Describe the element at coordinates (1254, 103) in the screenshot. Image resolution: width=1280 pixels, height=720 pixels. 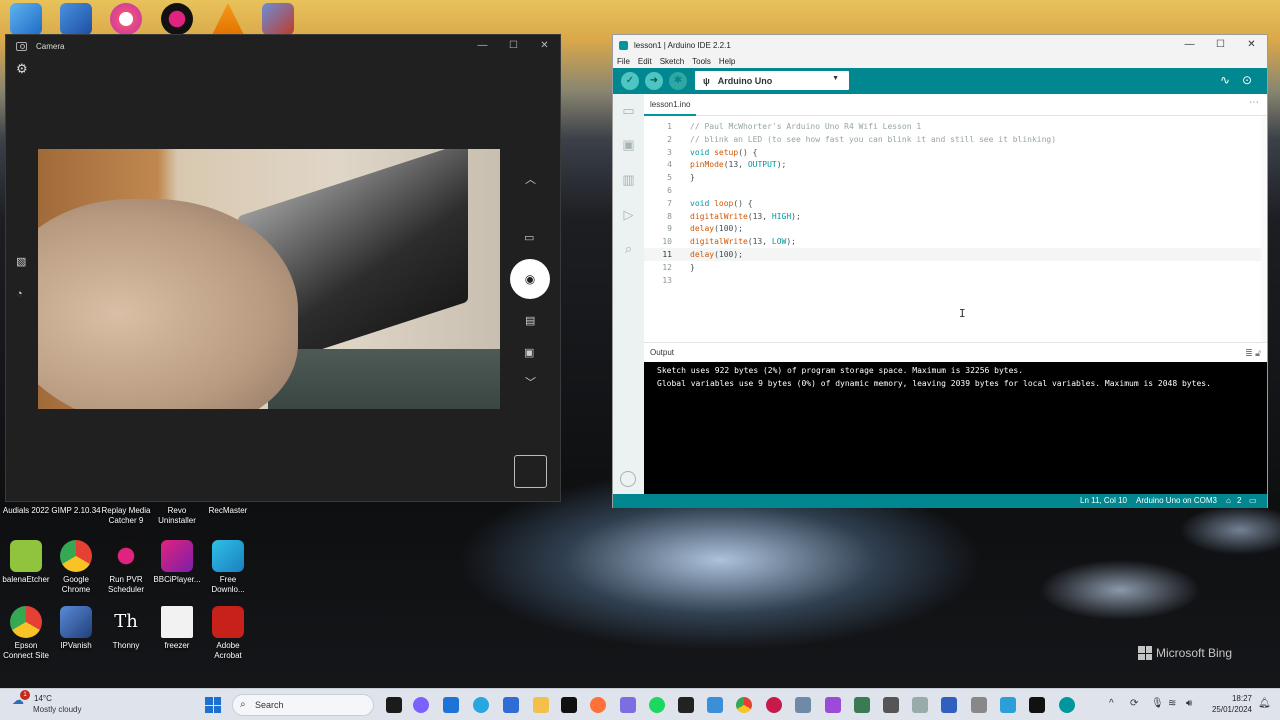
I see `more-options-icon: ⋯` at that location.